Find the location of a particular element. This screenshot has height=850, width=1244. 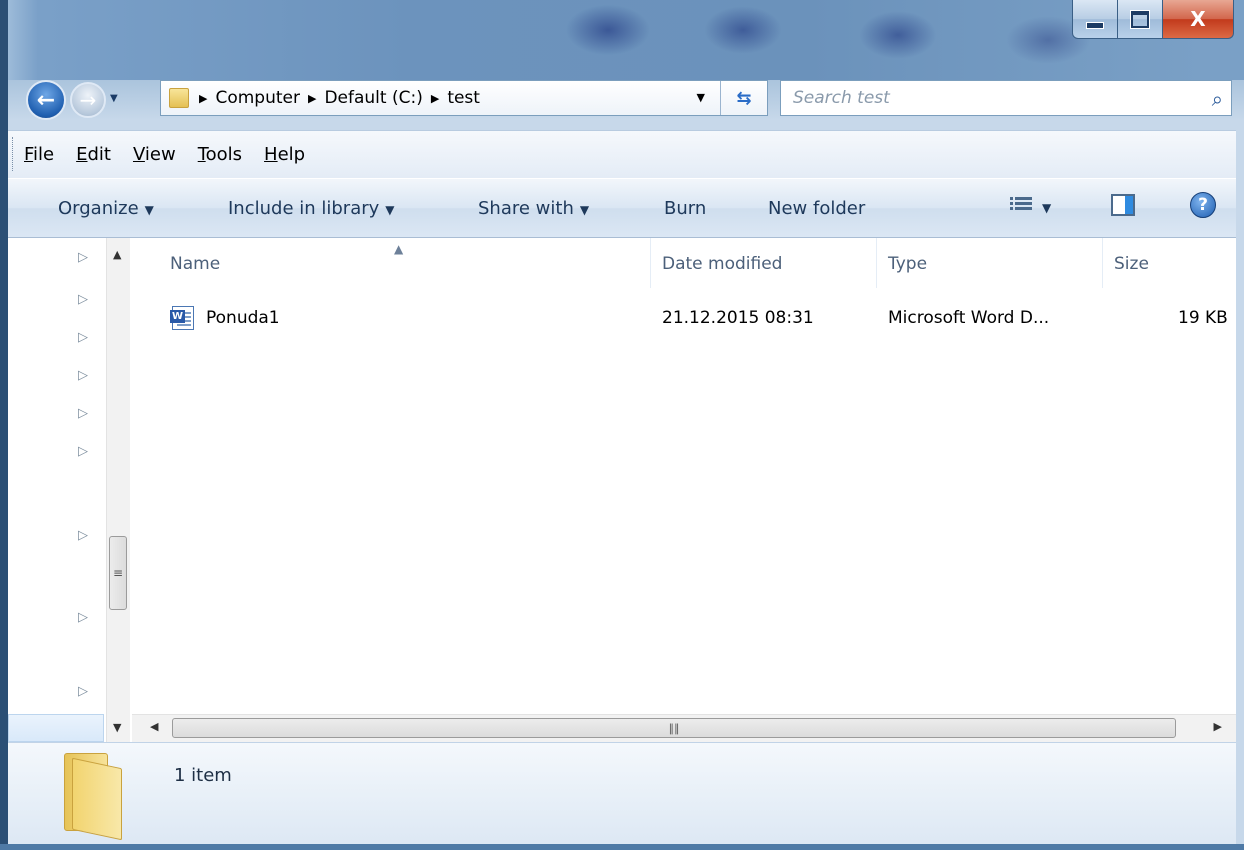

sort-ascending-icon: ▲ is located at coordinates (399, 249).